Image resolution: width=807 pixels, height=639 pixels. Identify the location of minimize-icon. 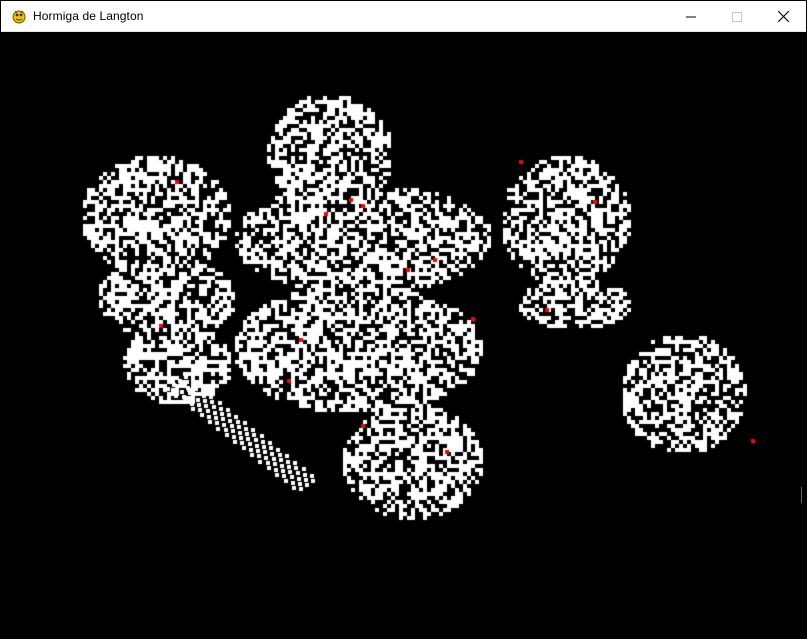
(691, 16).